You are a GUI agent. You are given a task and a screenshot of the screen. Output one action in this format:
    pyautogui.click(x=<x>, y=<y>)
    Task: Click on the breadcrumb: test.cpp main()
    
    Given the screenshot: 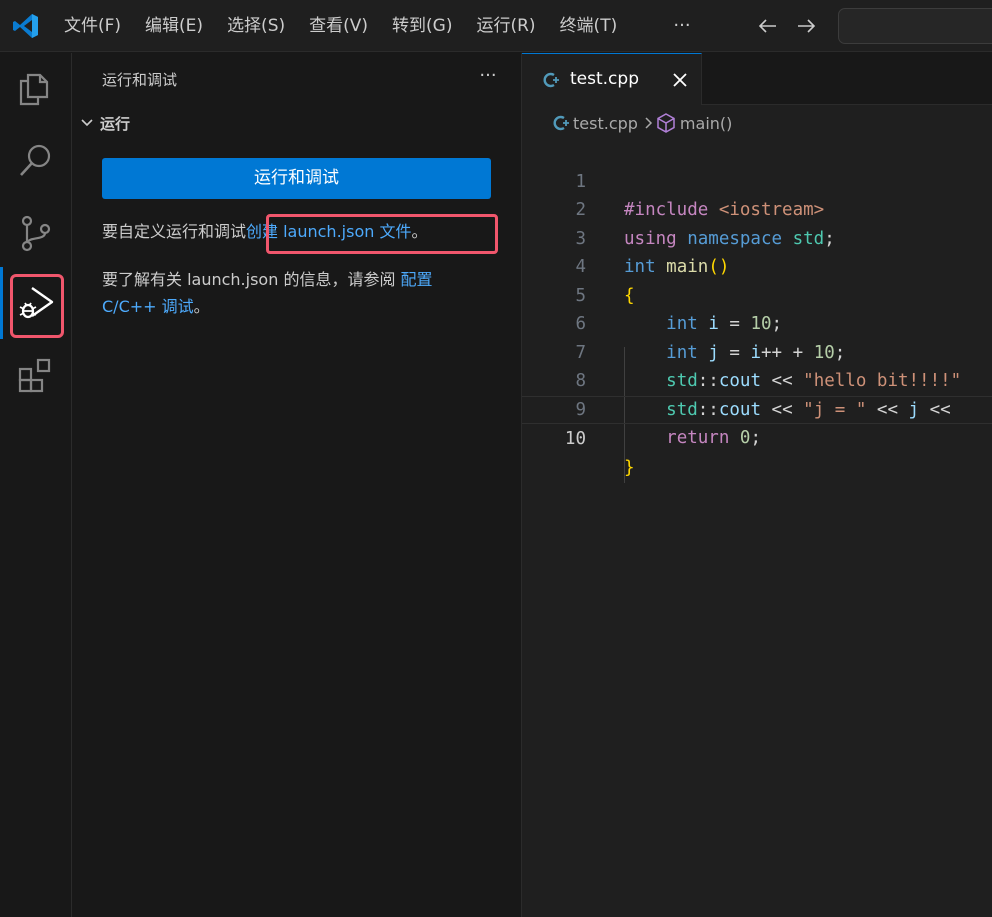 What is the action you would take?
    pyautogui.click(x=643, y=123)
    